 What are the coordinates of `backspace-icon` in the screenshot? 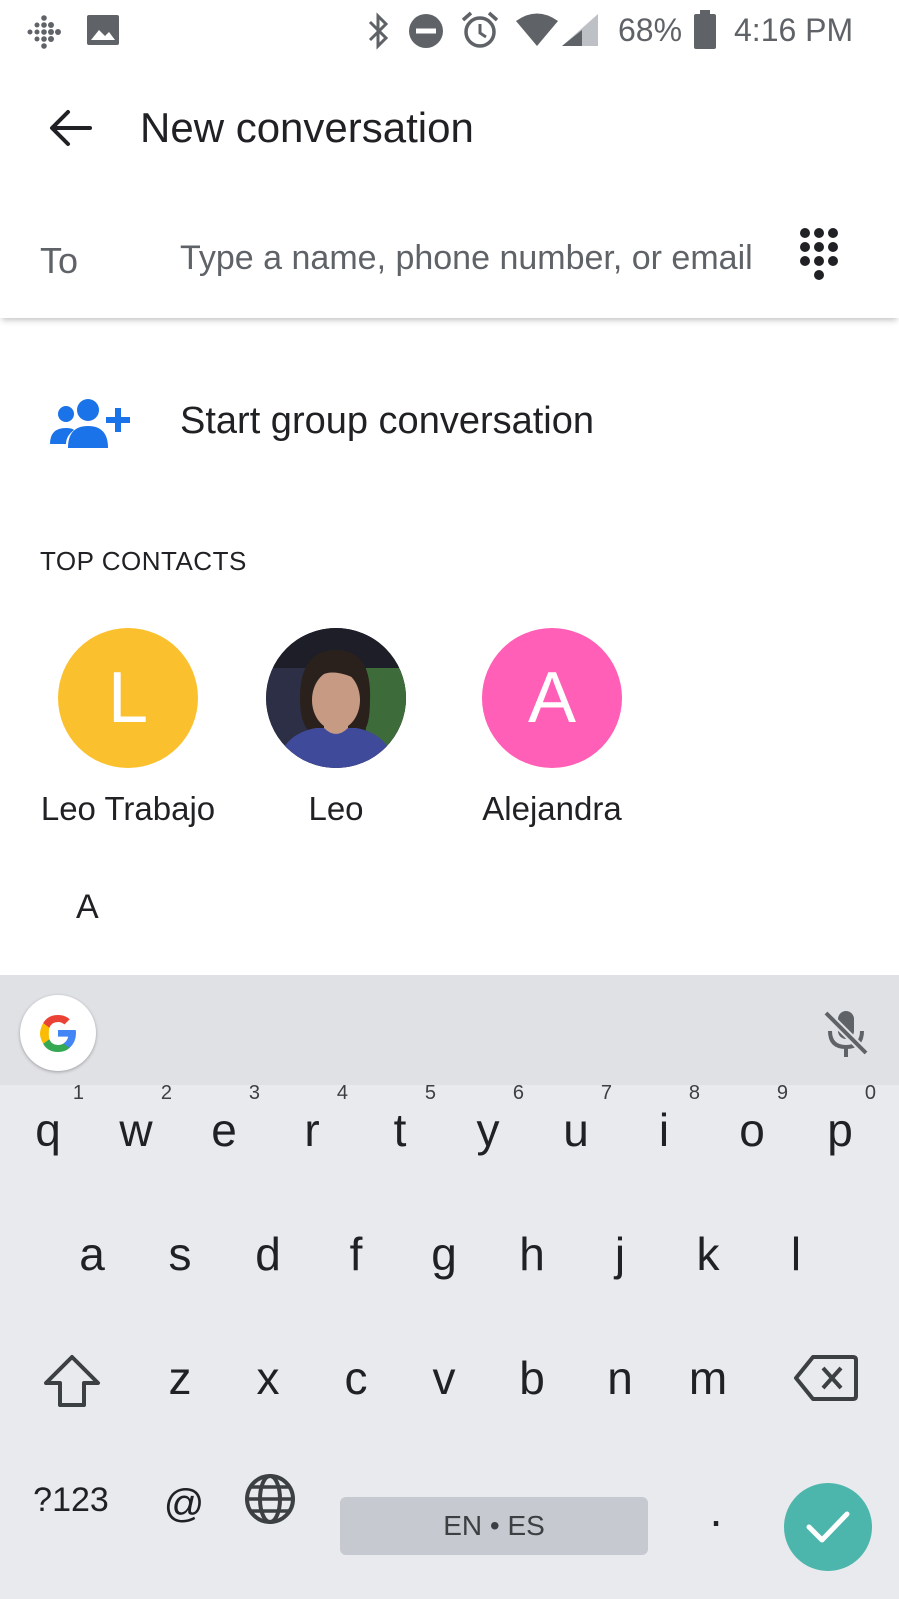 It's located at (826, 1378).